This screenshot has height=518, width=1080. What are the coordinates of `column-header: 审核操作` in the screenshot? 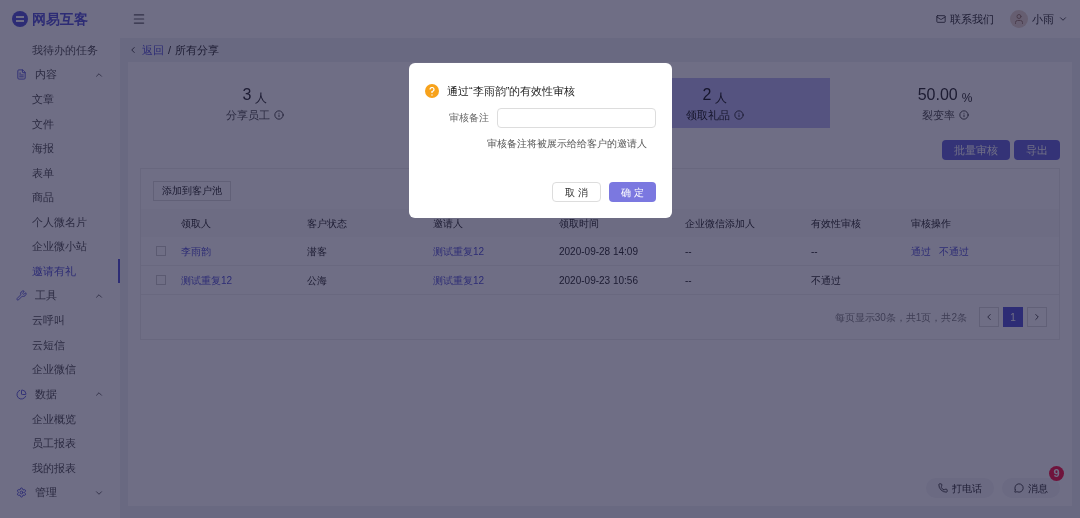 It's located at (931, 223).